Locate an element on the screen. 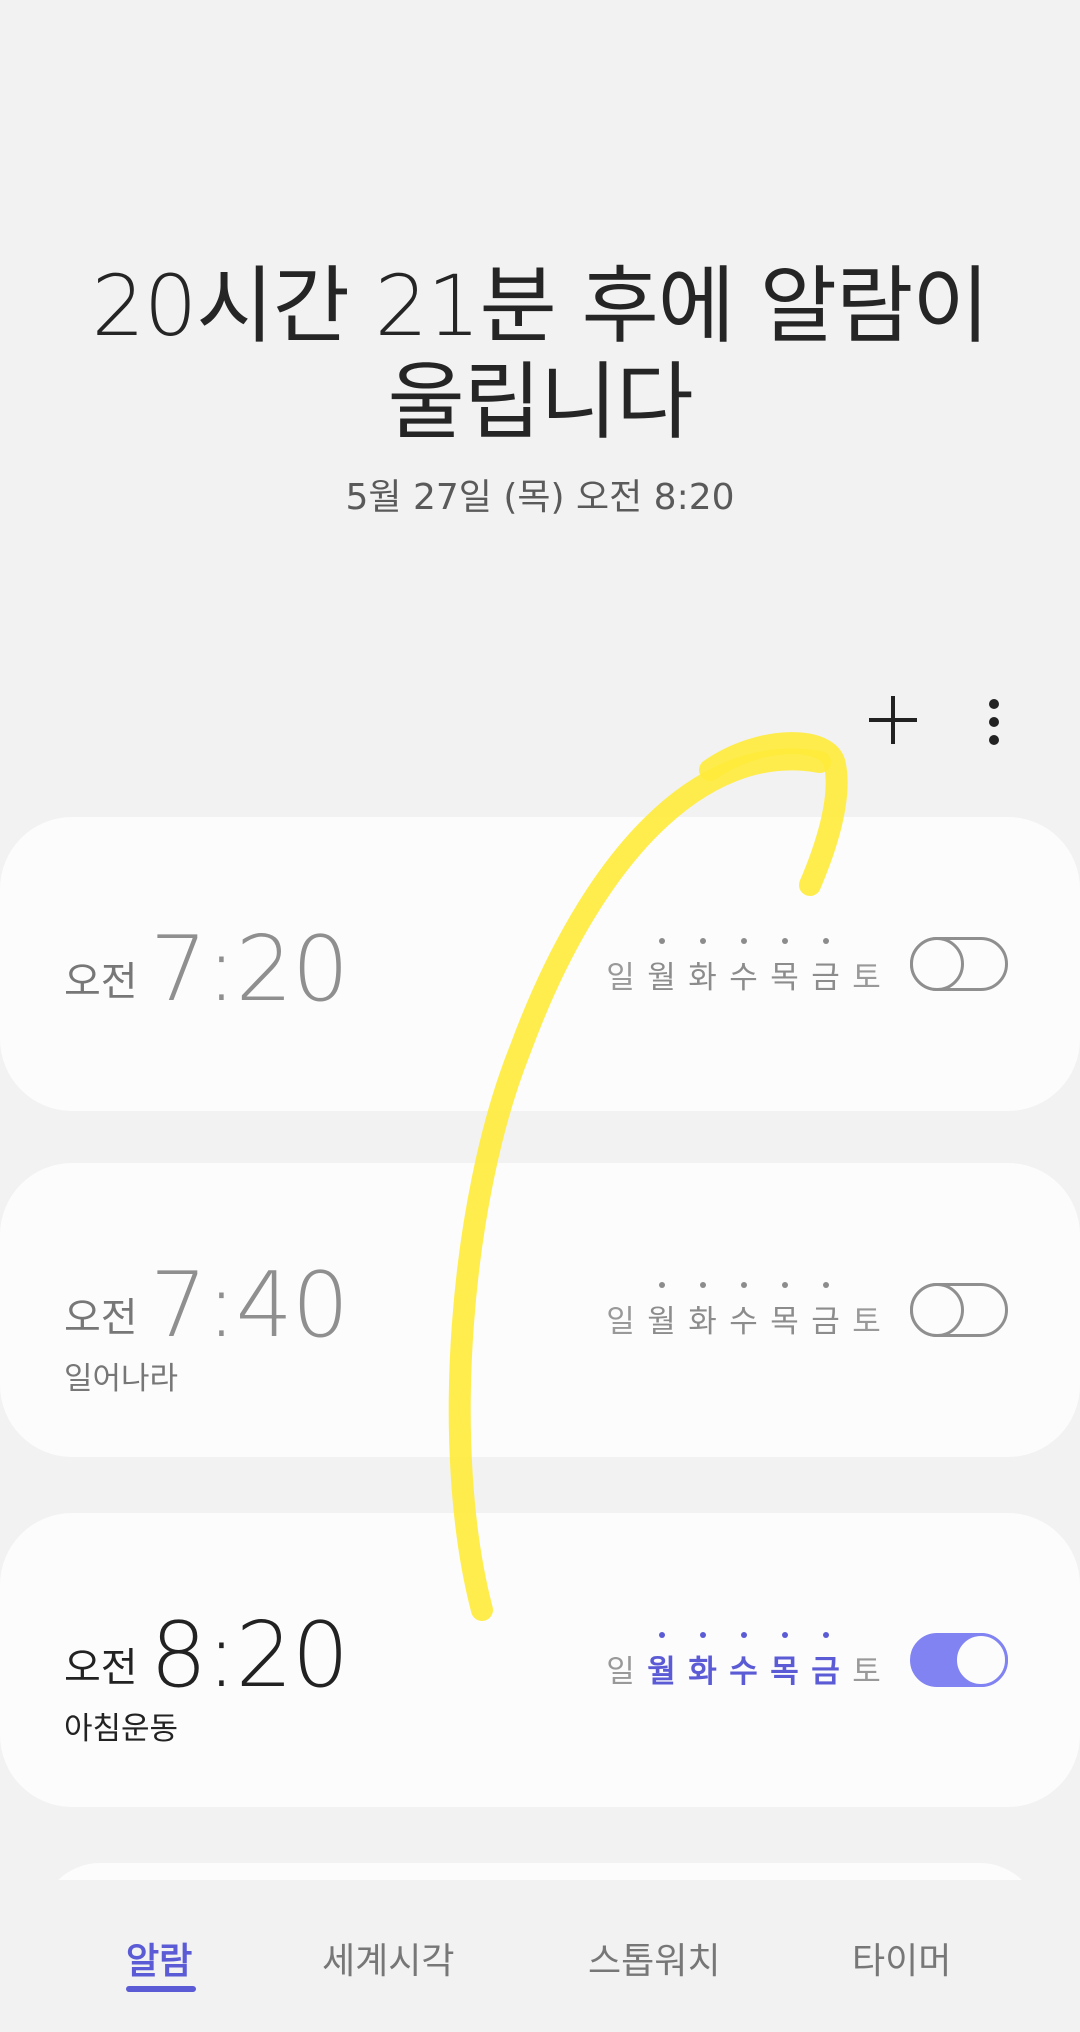 The width and height of the screenshot is (1080, 2032). more-vertical-icon is located at coordinates (994, 722).